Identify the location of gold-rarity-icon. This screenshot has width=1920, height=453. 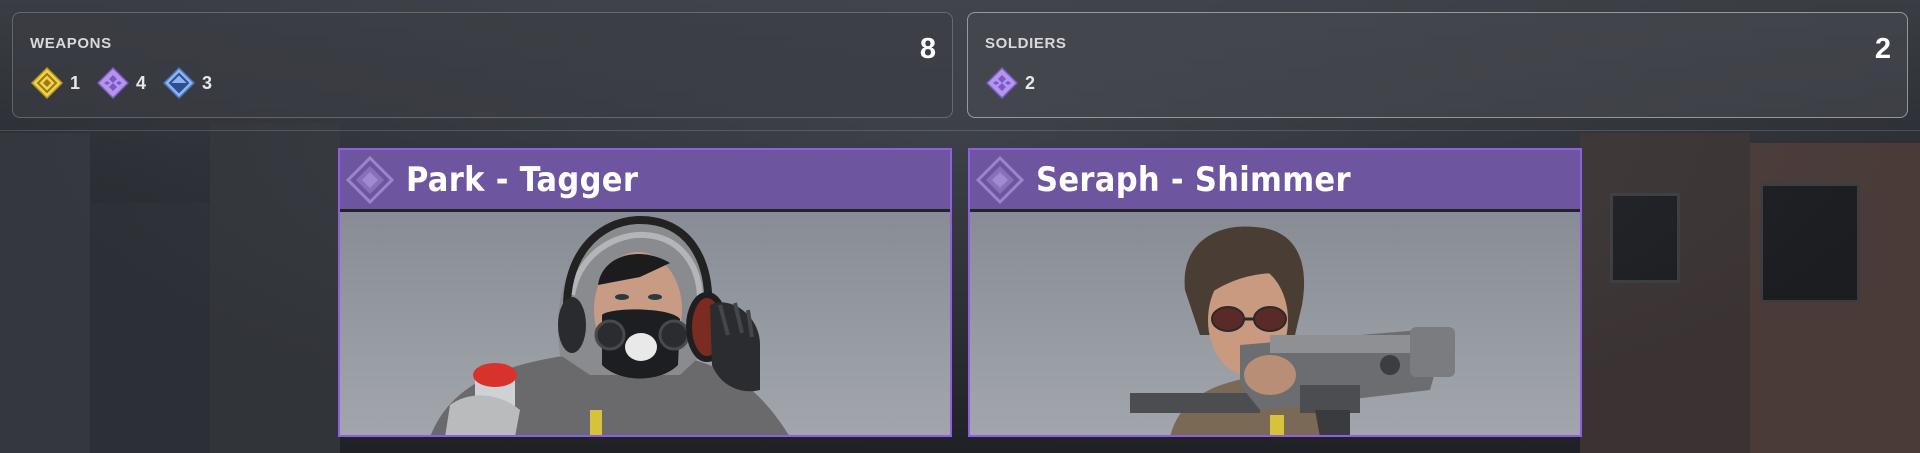
(47, 83).